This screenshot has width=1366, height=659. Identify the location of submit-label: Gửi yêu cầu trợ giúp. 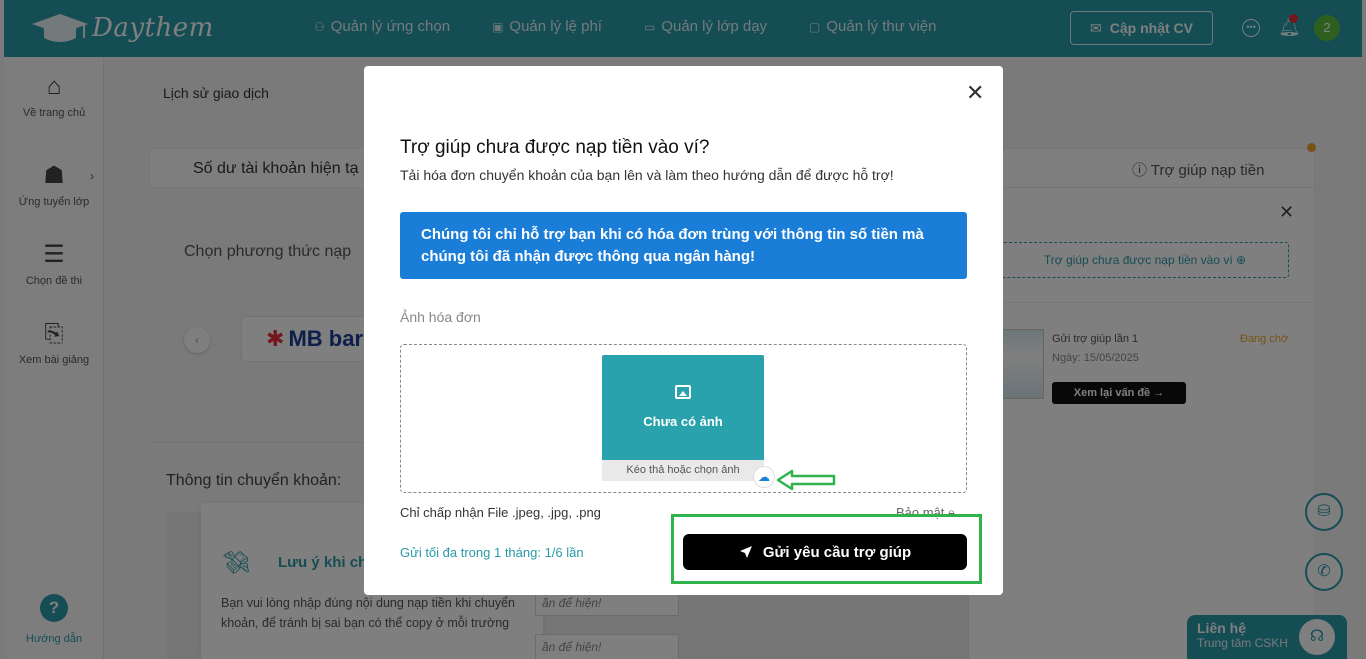
(837, 552).